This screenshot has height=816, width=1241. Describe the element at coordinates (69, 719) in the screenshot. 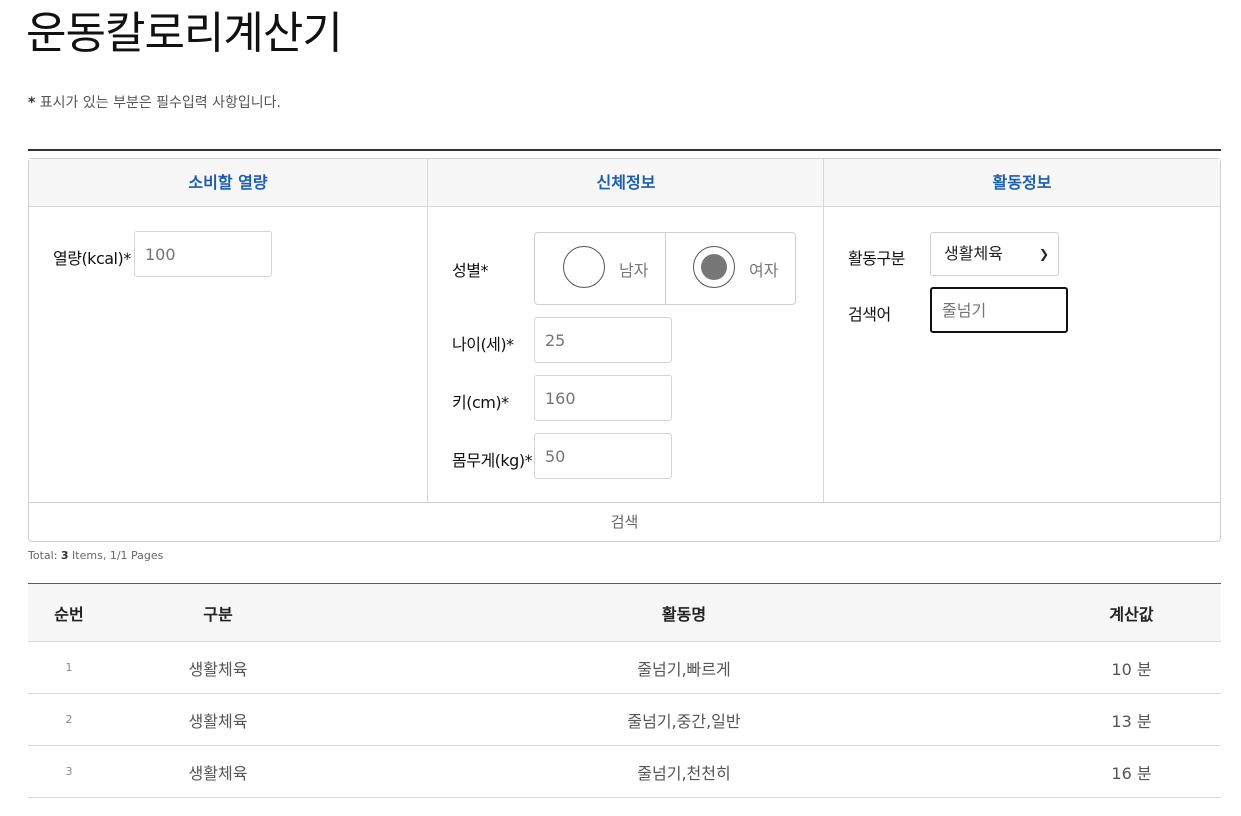

I see `row-number: 2` at that location.